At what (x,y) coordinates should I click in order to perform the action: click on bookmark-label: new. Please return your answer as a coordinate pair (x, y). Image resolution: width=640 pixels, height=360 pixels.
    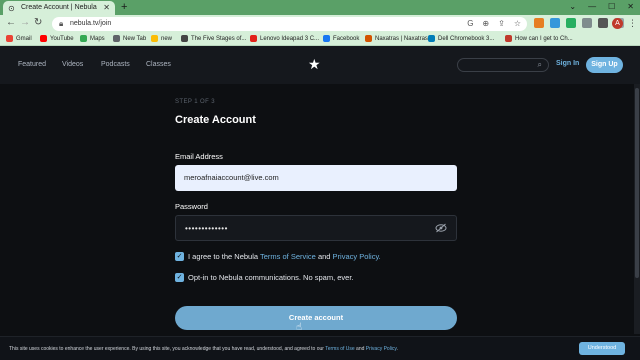
    Looking at the image, I should click on (167, 38).